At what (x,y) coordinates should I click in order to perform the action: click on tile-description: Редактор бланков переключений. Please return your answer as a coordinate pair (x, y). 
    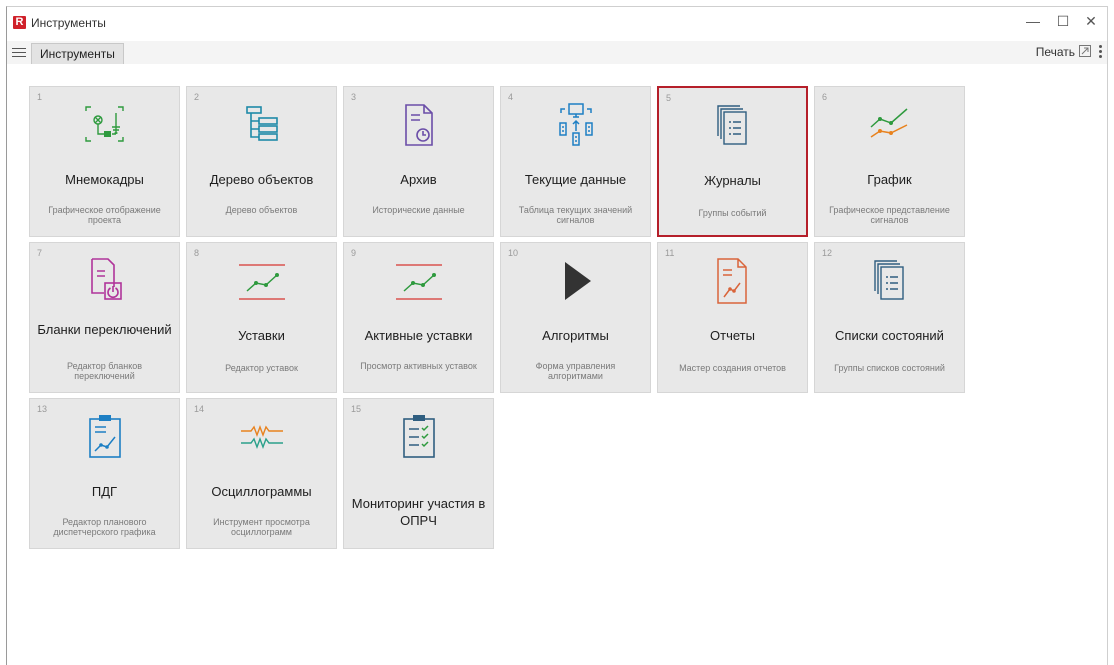
    Looking at the image, I should click on (104, 371).